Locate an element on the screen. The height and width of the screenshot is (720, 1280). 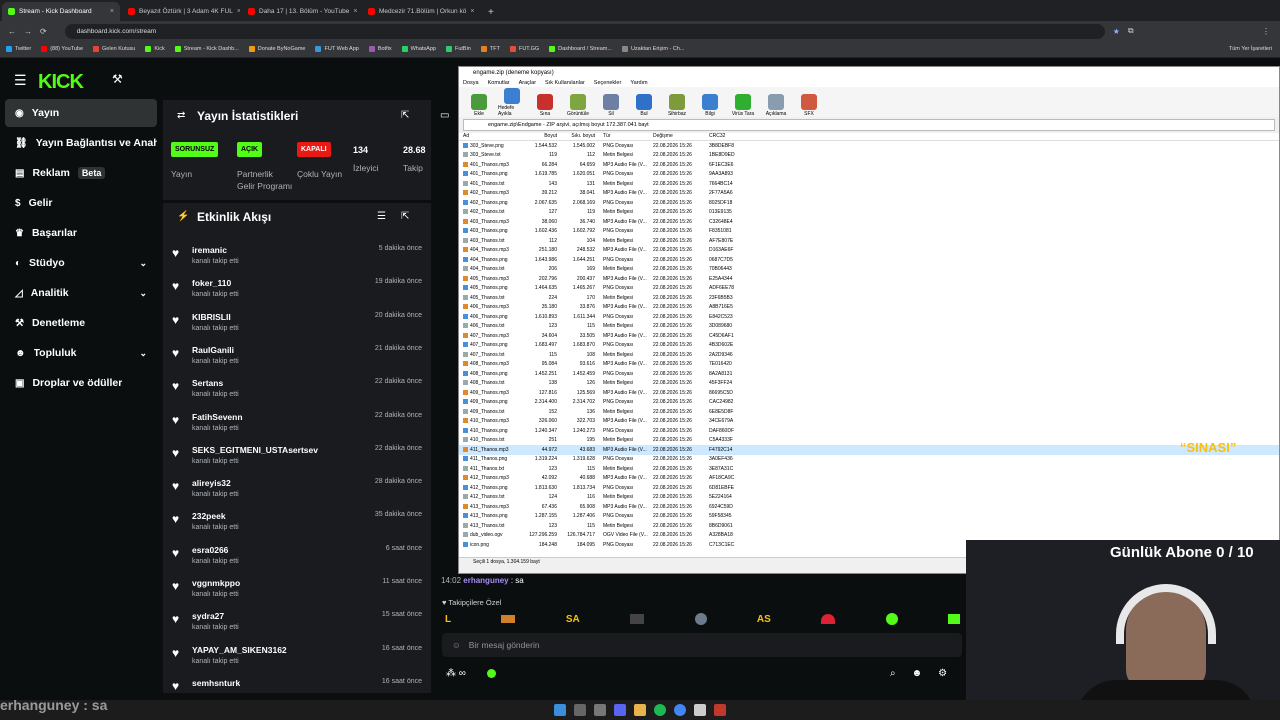
zip-tool-button: Bul is located at coordinates (644, 105).